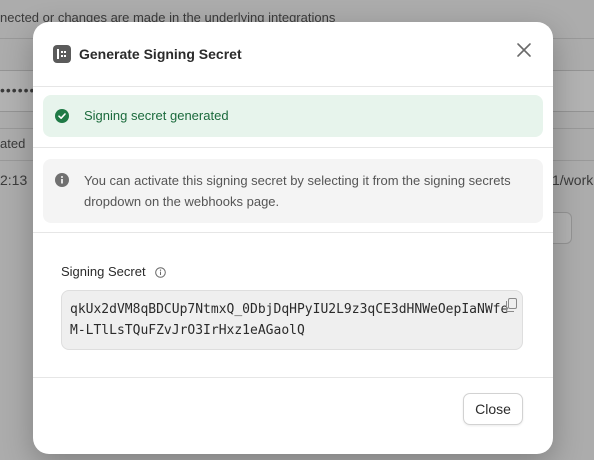 The height and width of the screenshot is (460, 594). Describe the element at coordinates (160, 54) in the screenshot. I see `dialog-title: Generate Signing Secret` at that location.